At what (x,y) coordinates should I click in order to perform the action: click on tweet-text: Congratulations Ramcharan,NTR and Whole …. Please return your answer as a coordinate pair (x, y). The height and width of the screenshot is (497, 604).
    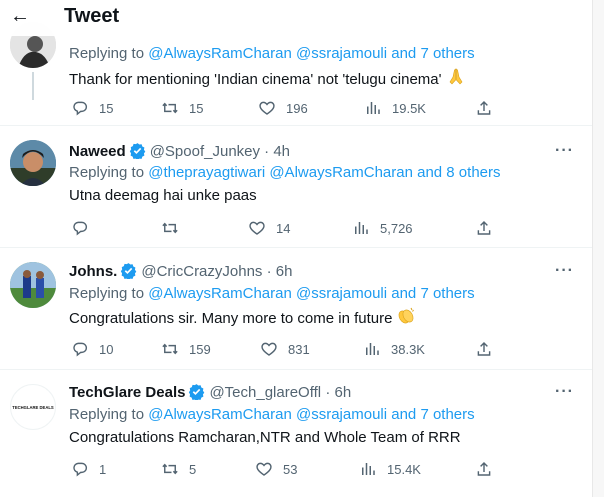
    Looking at the image, I should click on (265, 437).